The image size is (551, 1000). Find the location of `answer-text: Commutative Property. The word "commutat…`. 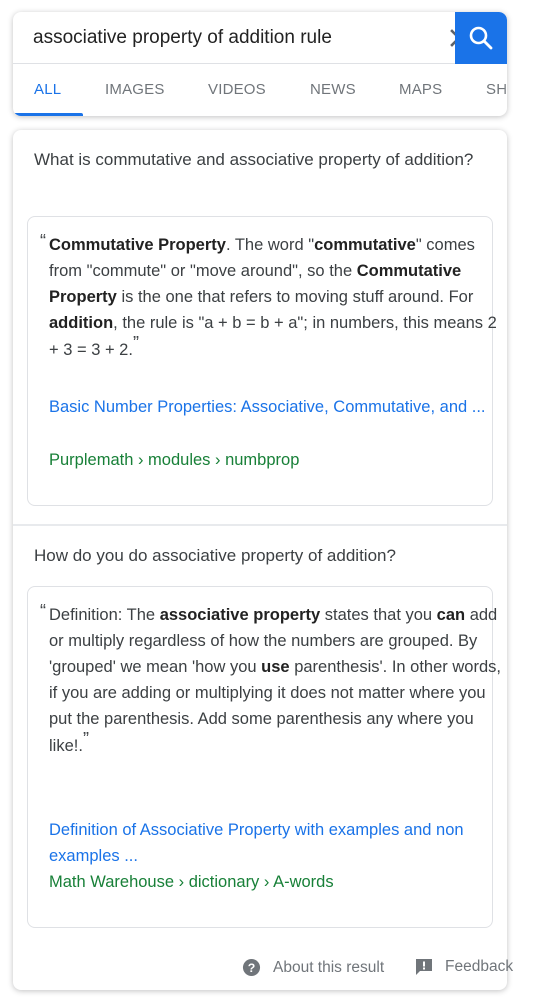

answer-text: Commutative Property. The word "commutat… is located at coordinates (273, 297).